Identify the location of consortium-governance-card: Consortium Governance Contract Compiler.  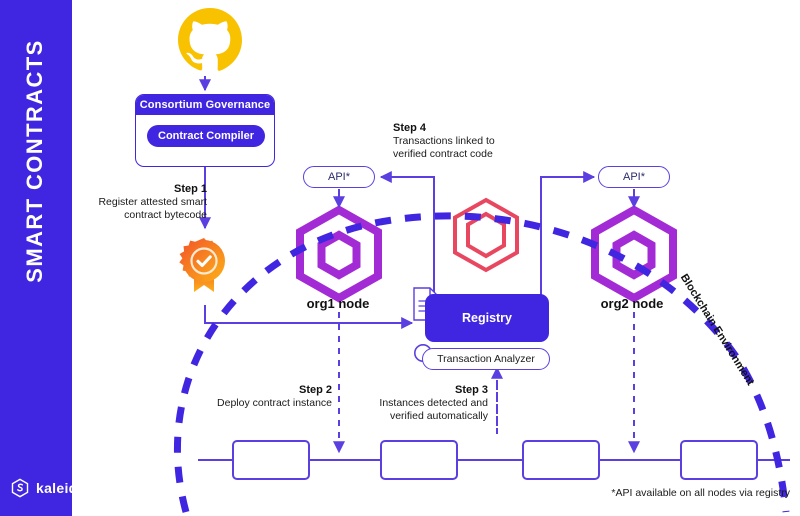
(205, 130).